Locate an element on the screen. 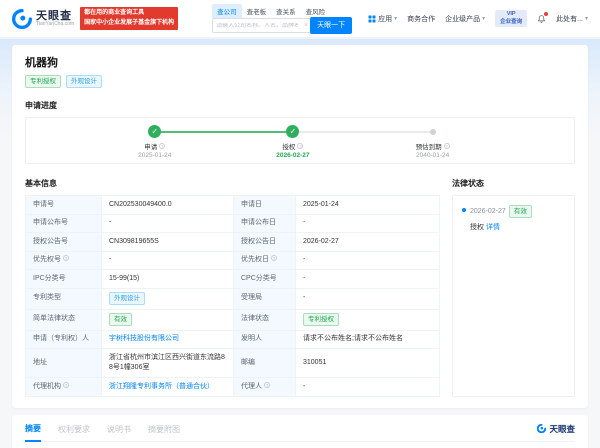 This screenshot has width=600, height=448. info-row: 申请（专利权）人 宇树科技股份有限公司 发明人 请求不公布姓名;请求不公布姓名 is located at coordinates (232, 339).